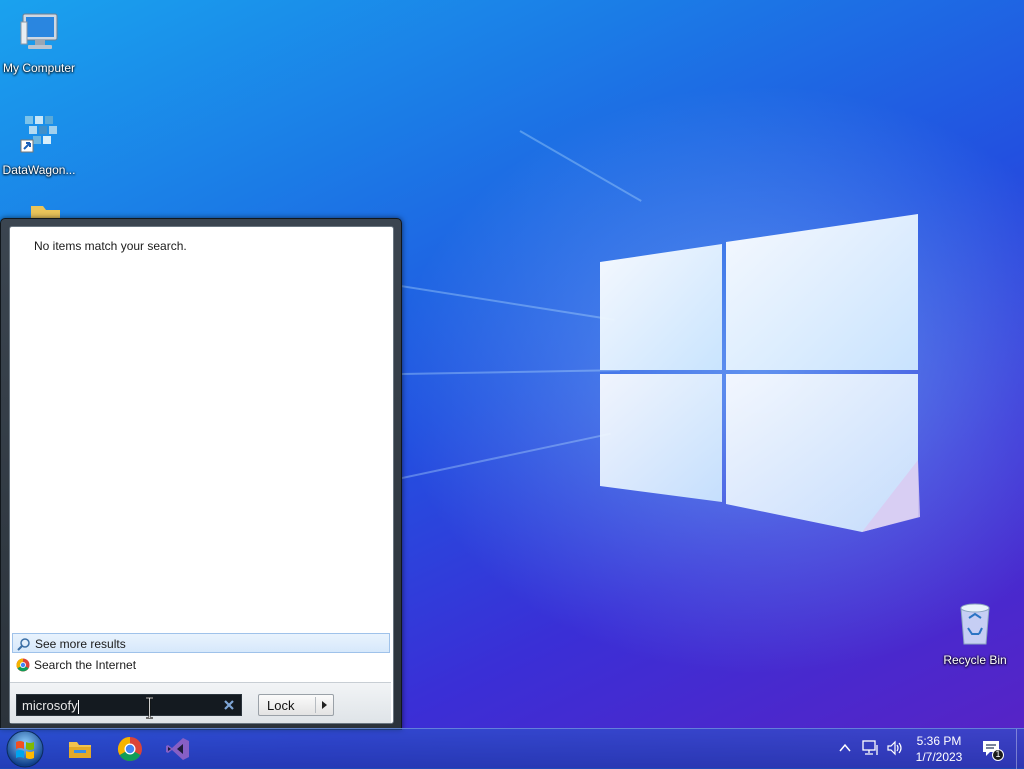  What do you see at coordinates (178, 749) in the screenshot?
I see `visual-studio-icon` at bounding box center [178, 749].